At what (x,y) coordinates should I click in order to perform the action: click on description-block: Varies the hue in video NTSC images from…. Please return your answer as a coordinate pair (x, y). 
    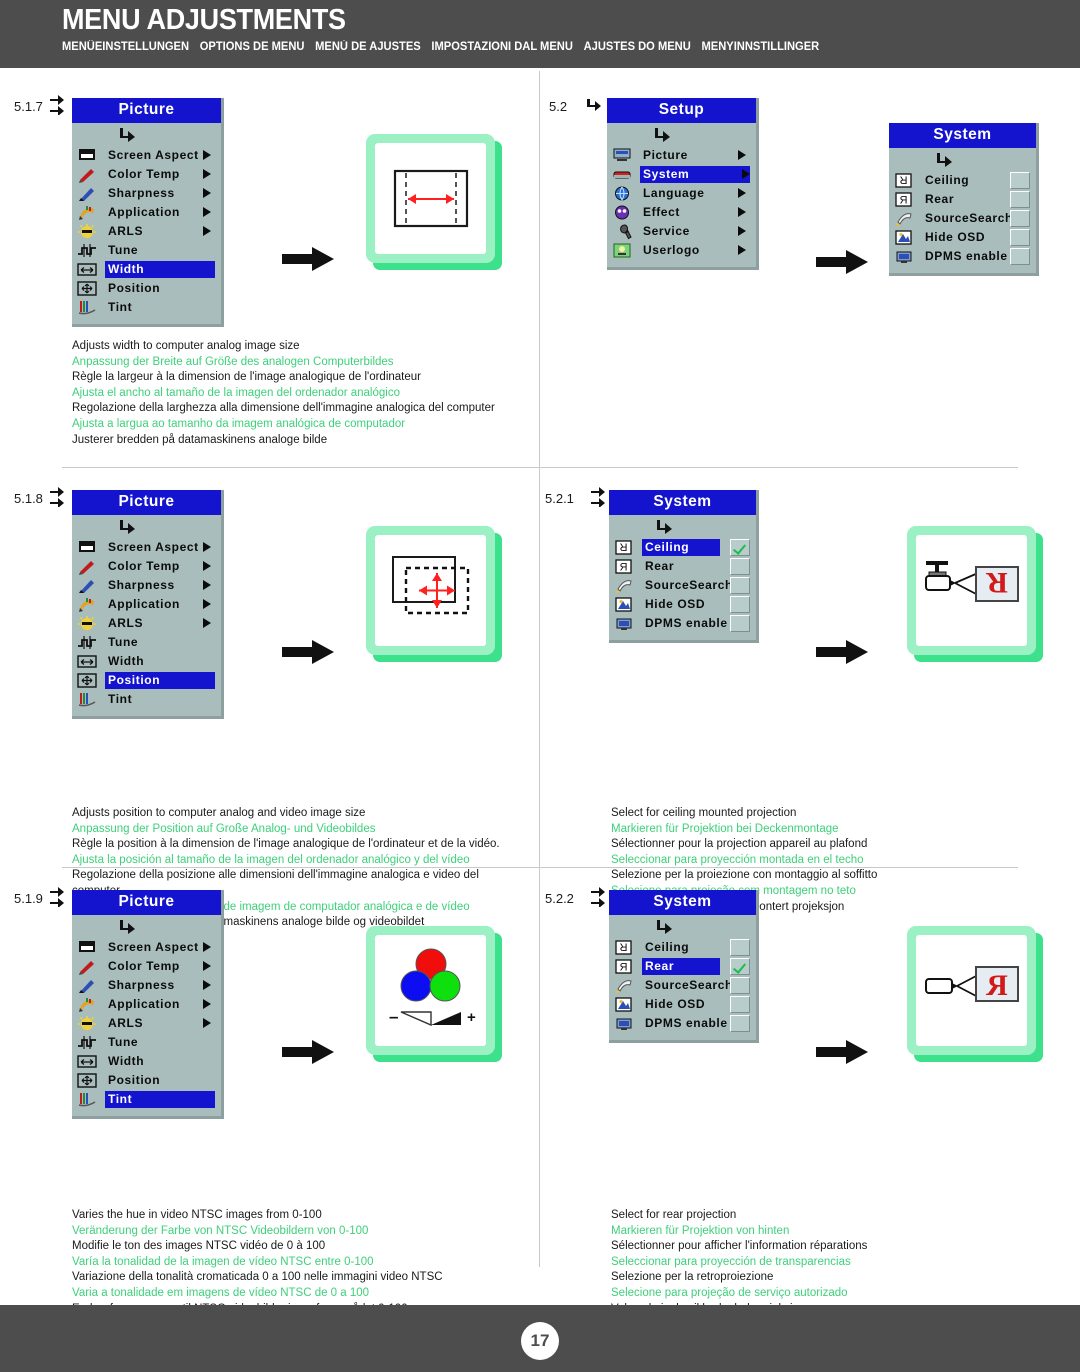
    Looking at the image, I should click on (307, 1262).